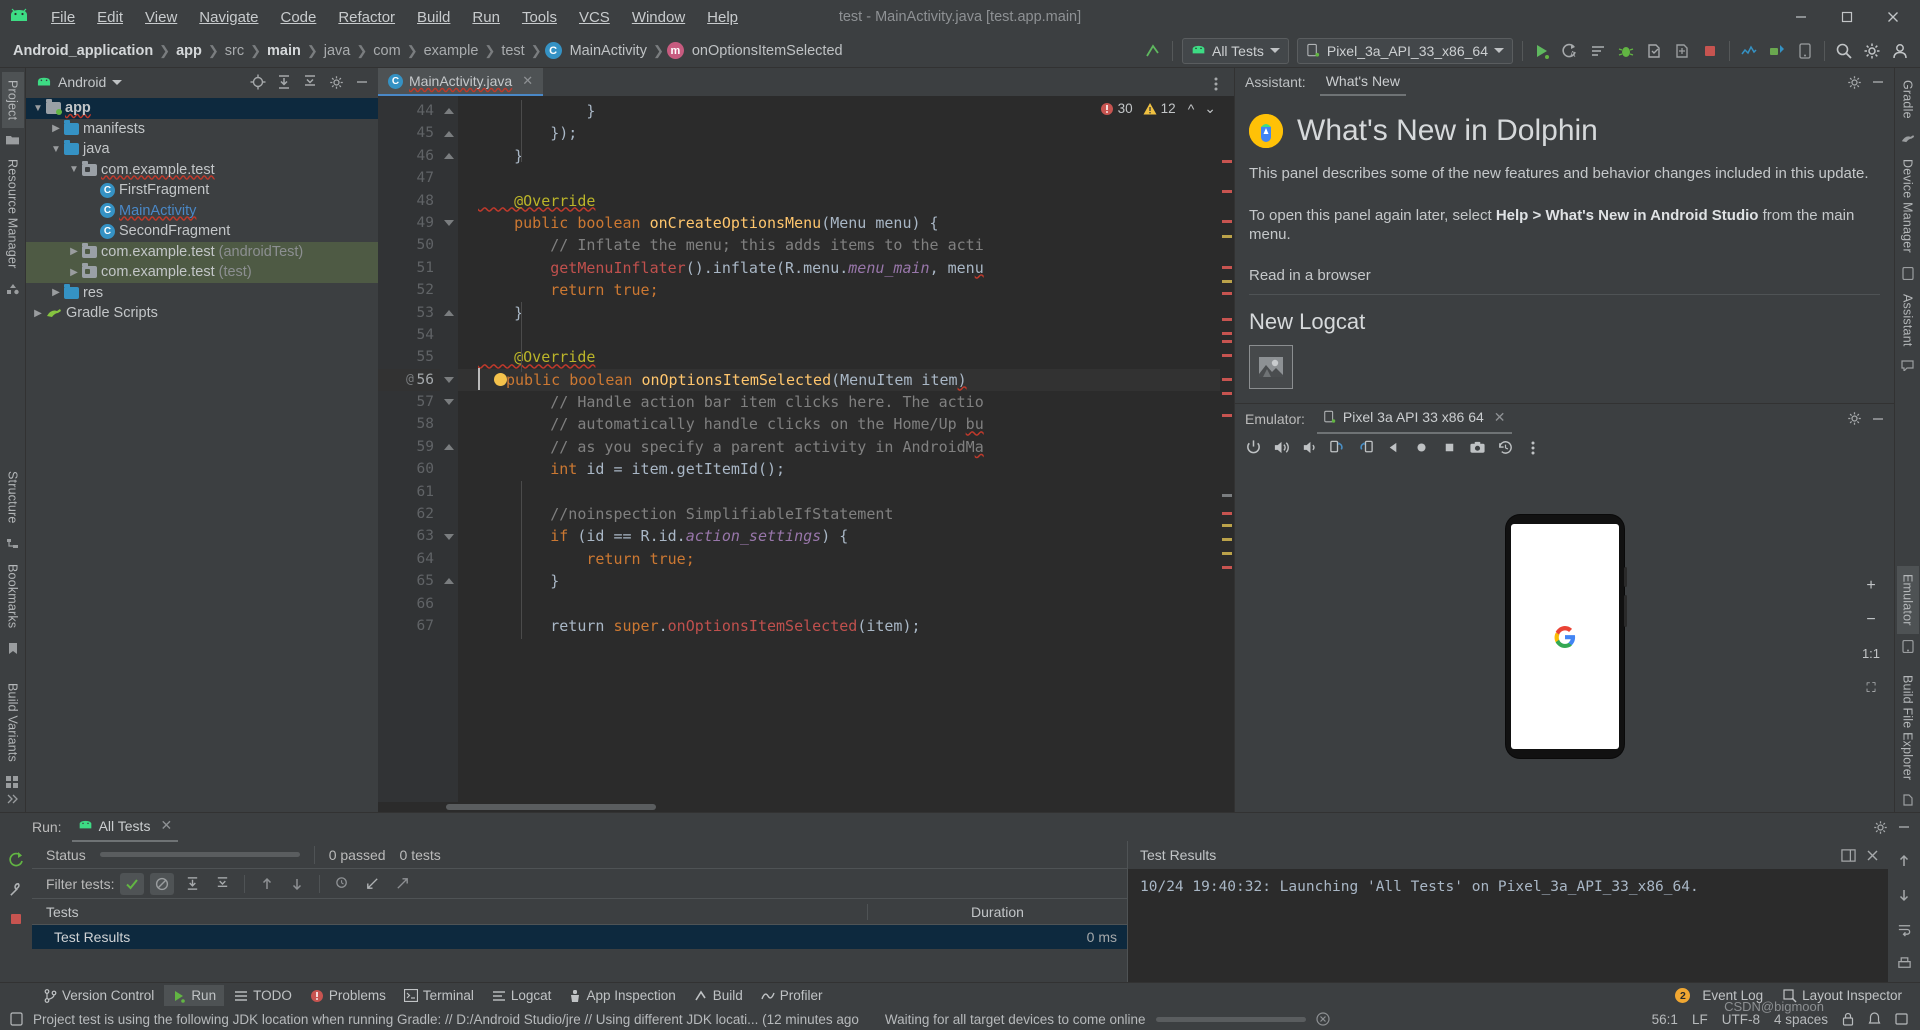 Image resolution: width=1920 pixels, height=1030 pixels. Describe the element at coordinates (551, 807) in the screenshot. I see `scrollbar-thumb` at that location.